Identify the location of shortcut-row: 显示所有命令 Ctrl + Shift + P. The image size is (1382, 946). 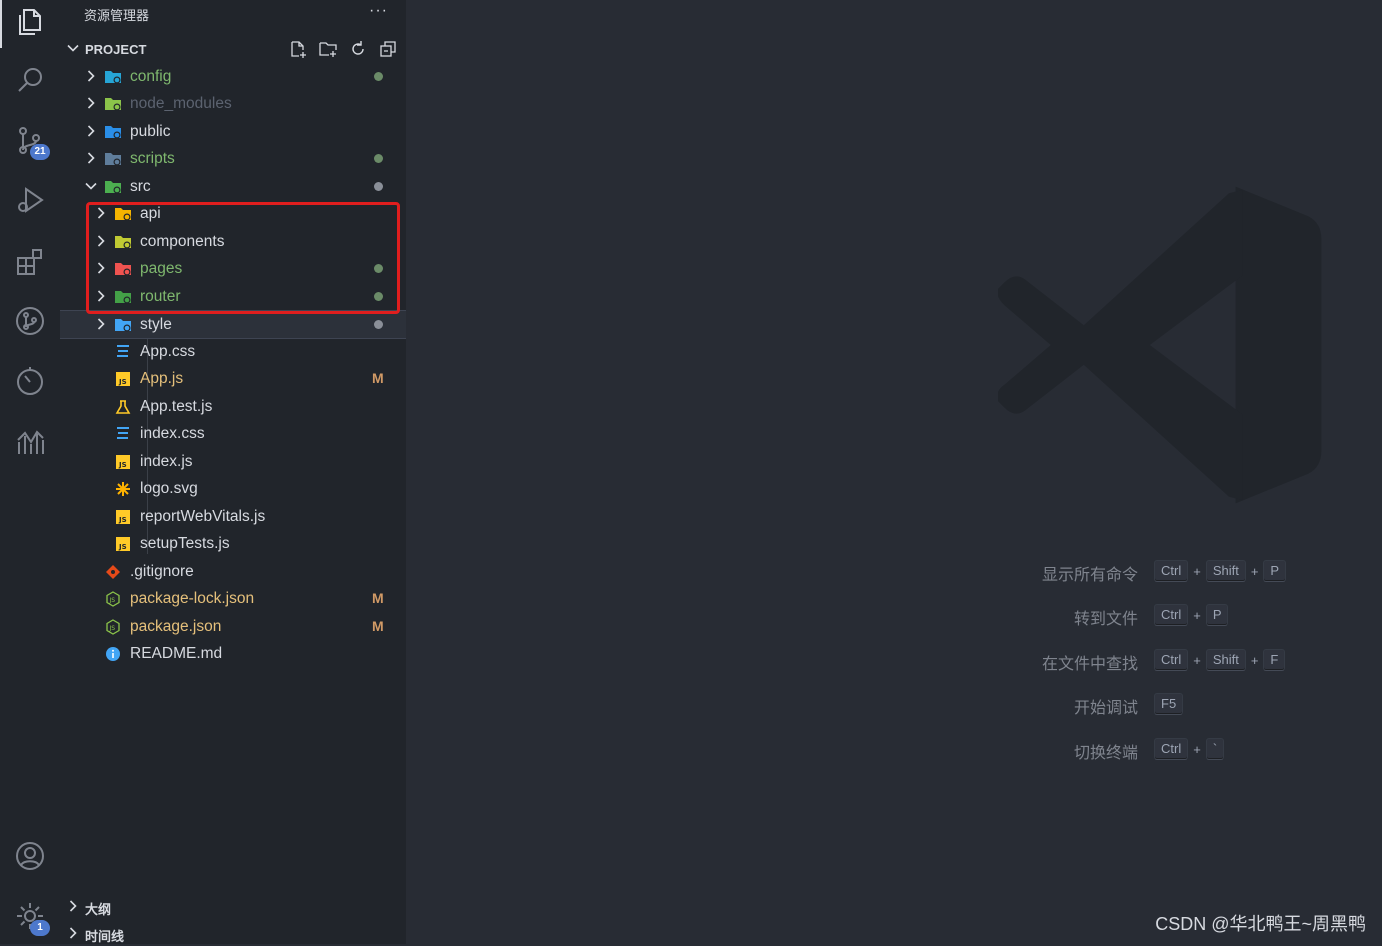
(894, 572).